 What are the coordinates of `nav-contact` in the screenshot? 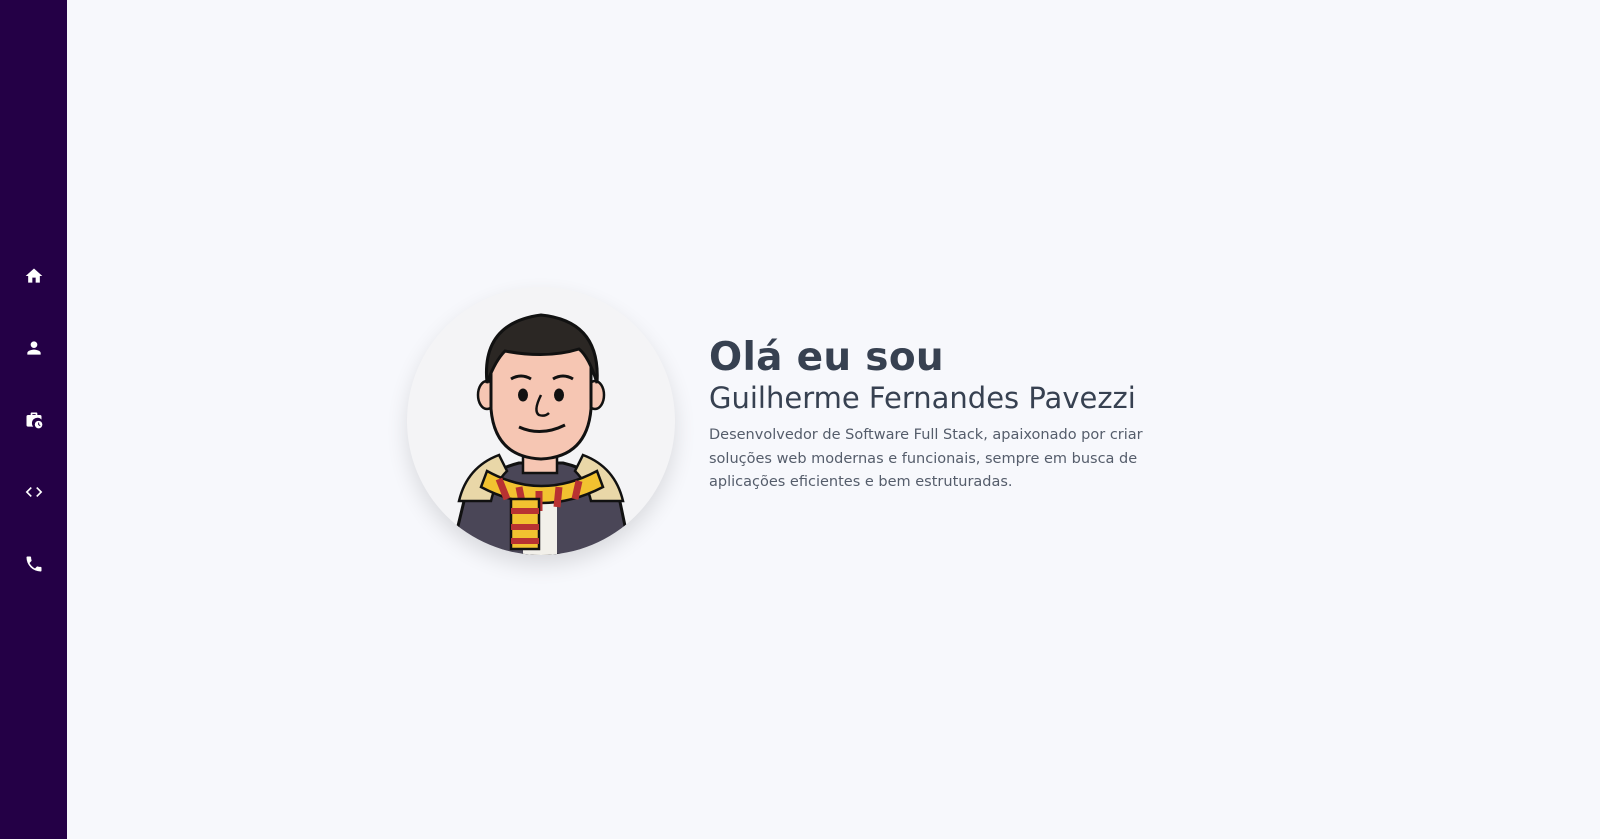 It's located at (33, 564).